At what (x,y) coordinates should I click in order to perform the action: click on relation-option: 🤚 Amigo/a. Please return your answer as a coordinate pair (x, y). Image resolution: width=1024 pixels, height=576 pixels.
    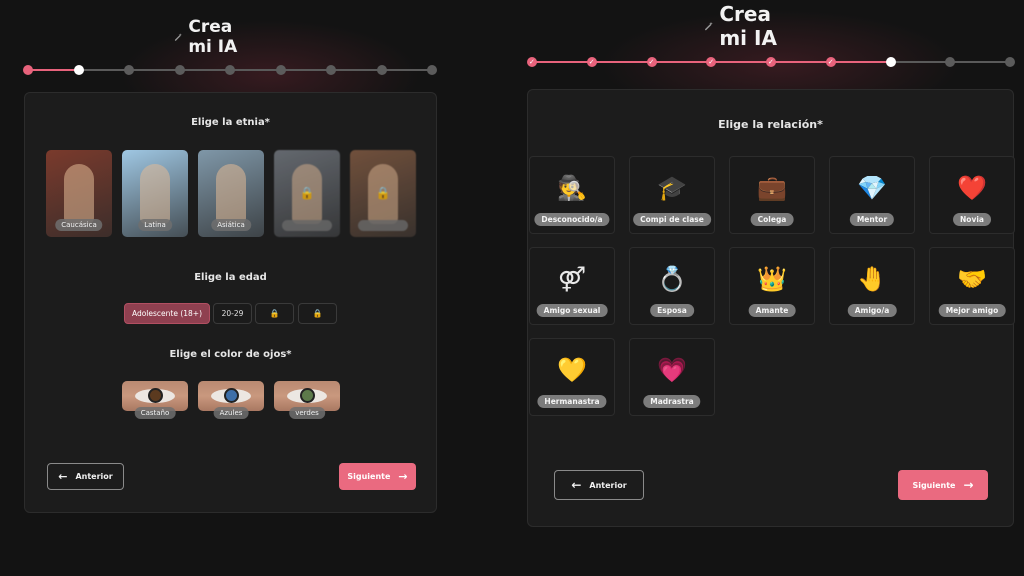
    Looking at the image, I should click on (872, 286).